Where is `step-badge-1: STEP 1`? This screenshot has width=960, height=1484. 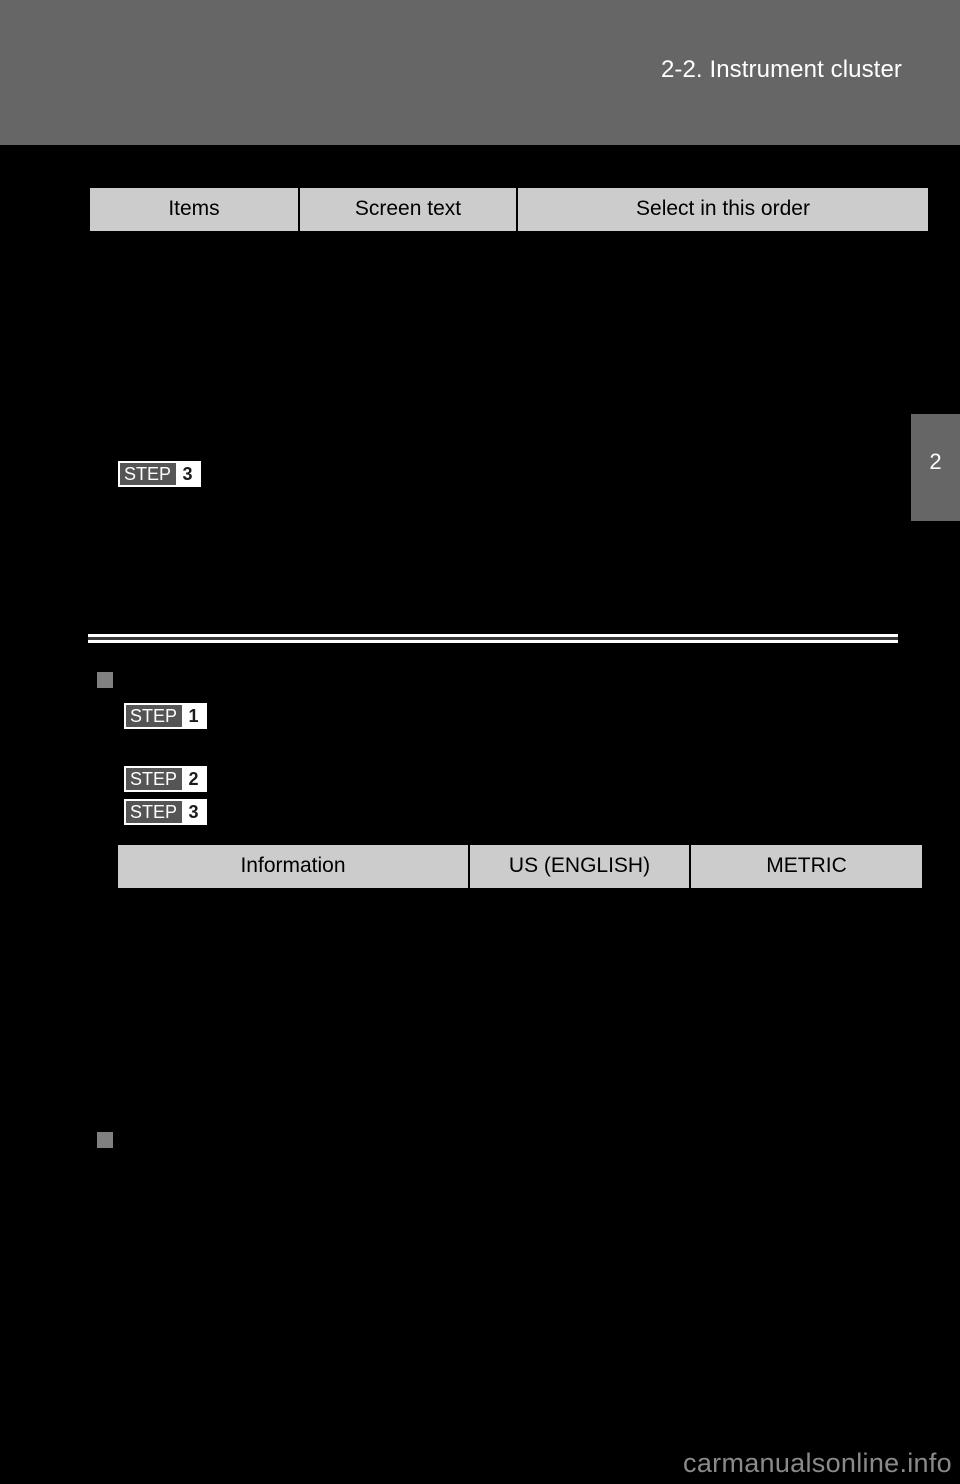
step-badge-1: STEP 1 is located at coordinates (166, 716).